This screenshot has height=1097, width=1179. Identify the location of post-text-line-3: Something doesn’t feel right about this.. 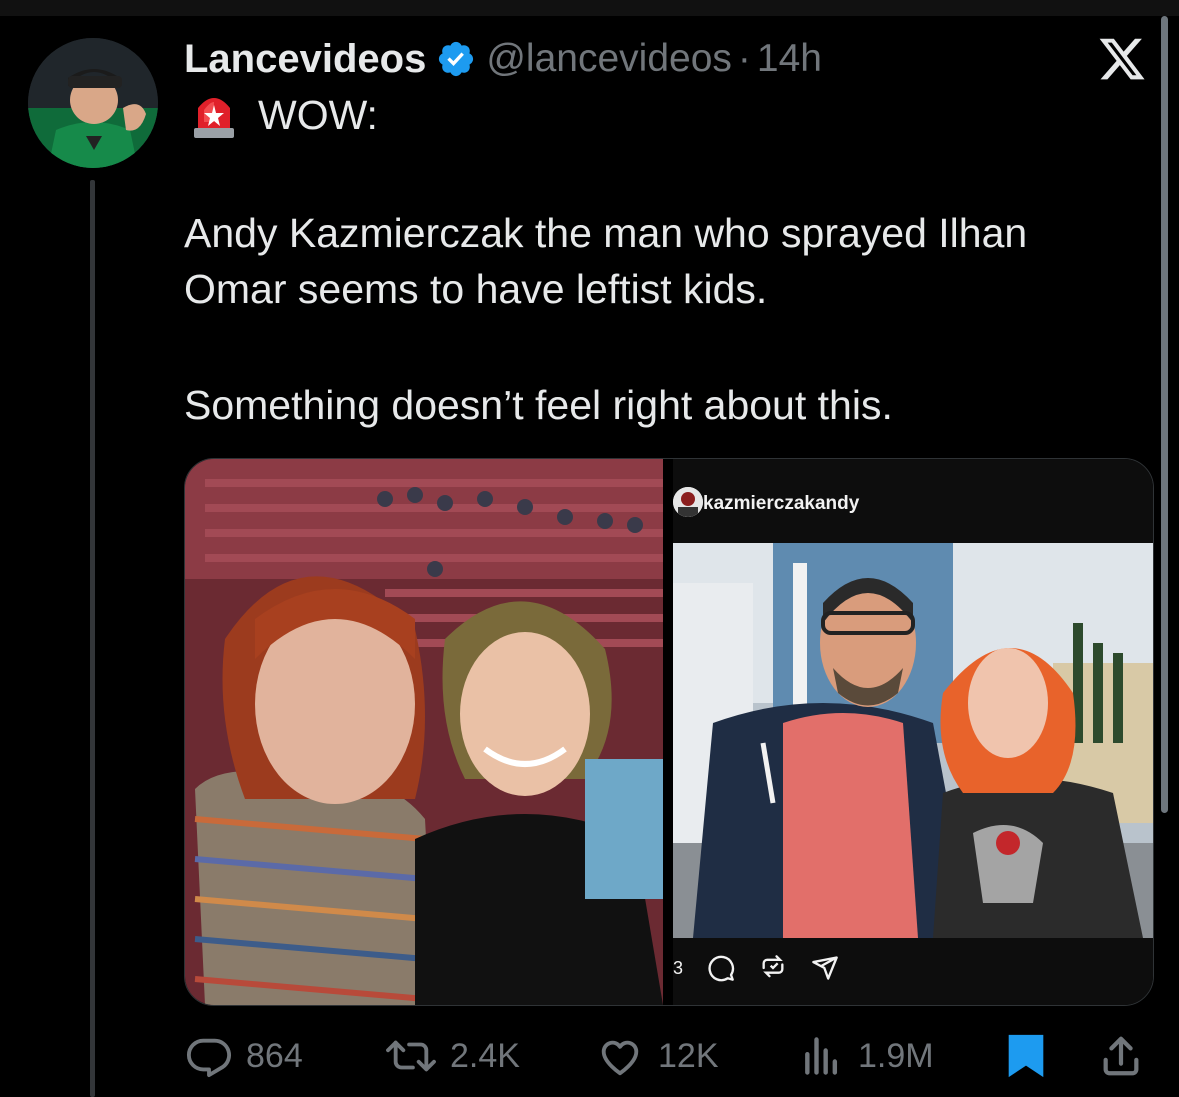
(538, 405).